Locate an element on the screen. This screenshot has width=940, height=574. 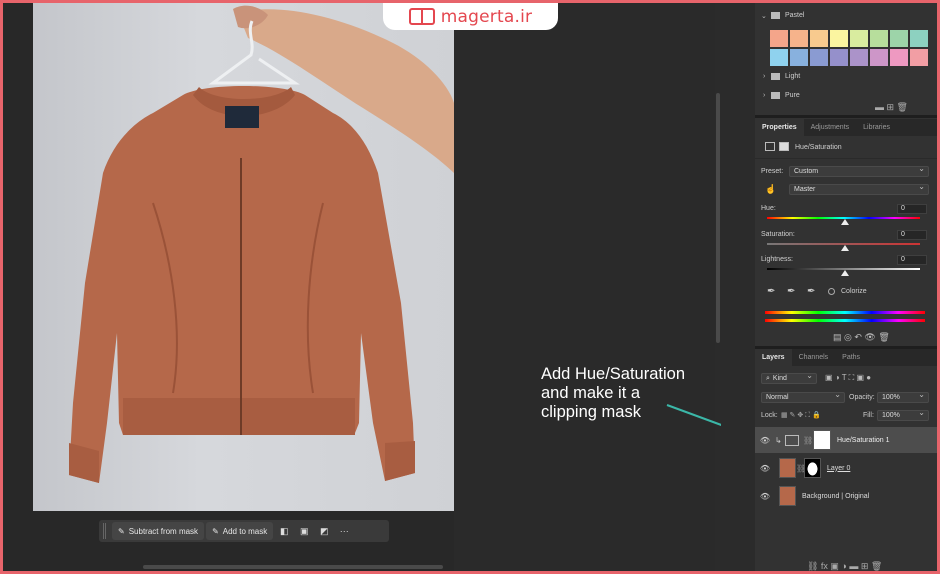
tab-libraries: Libraries is located at coordinates (876, 127).